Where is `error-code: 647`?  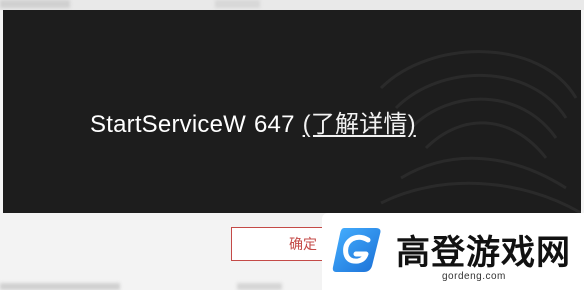
error-code: 647 is located at coordinates (274, 124).